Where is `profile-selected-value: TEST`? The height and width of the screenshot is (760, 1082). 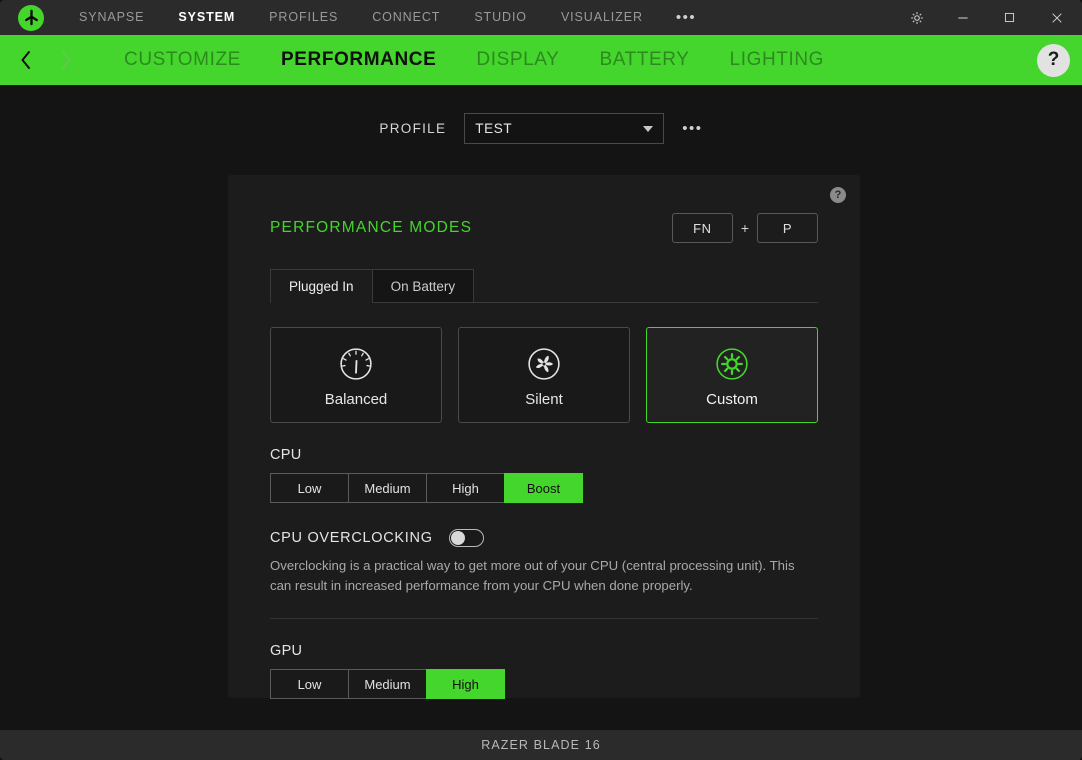 profile-selected-value: TEST is located at coordinates (494, 128).